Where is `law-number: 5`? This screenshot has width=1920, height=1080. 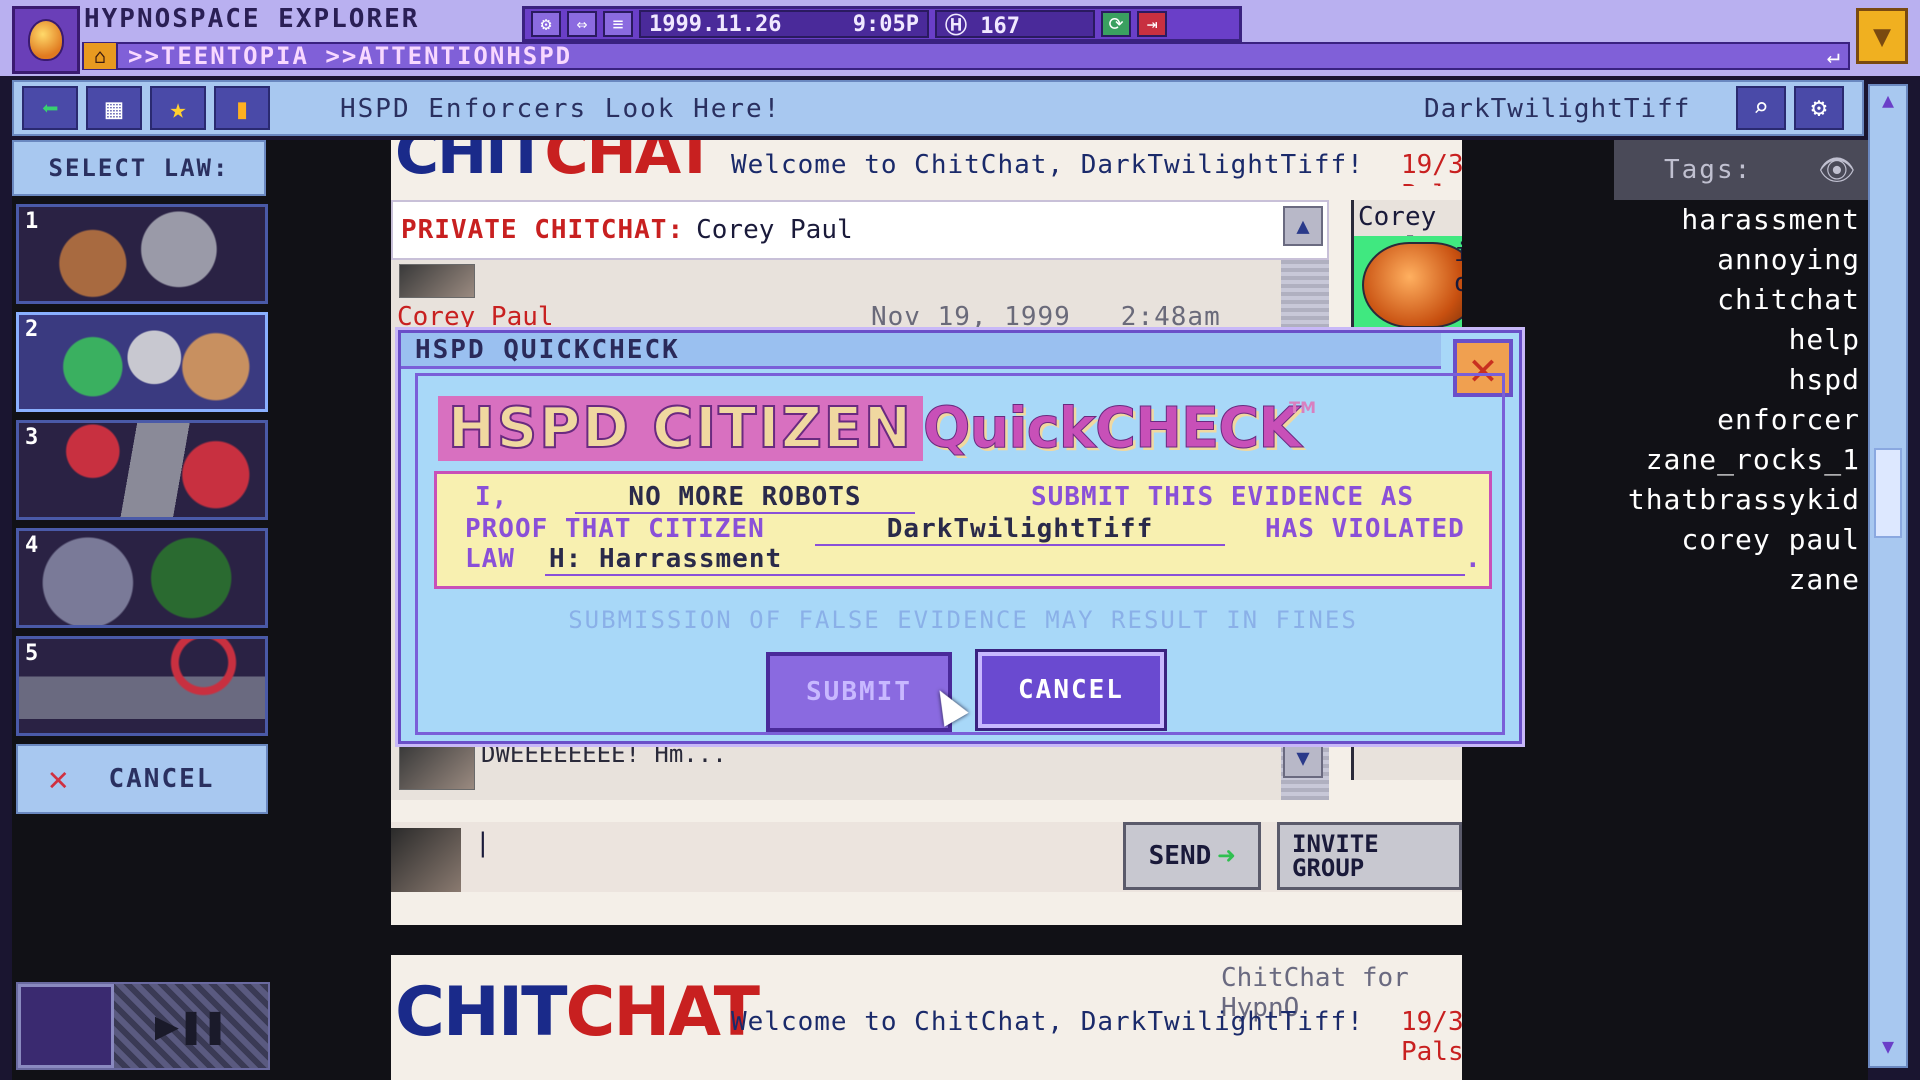
law-number: 5 is located at coordinates (32, 653).